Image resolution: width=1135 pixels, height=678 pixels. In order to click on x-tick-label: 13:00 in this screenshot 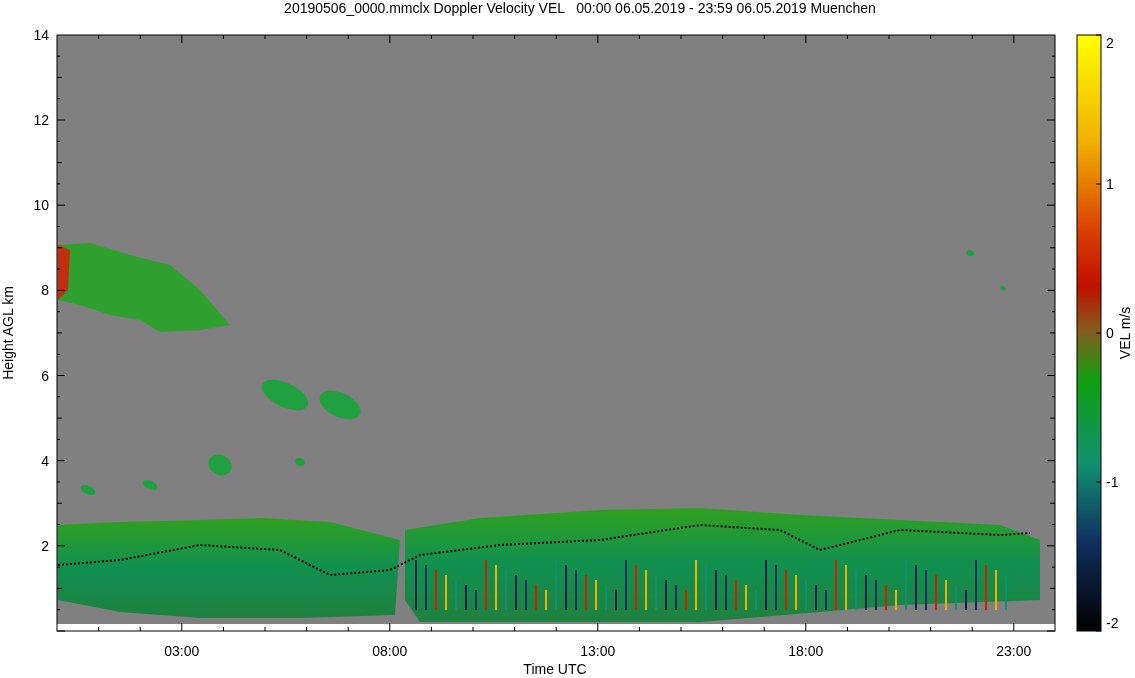, I will do `click(598, 651)`.